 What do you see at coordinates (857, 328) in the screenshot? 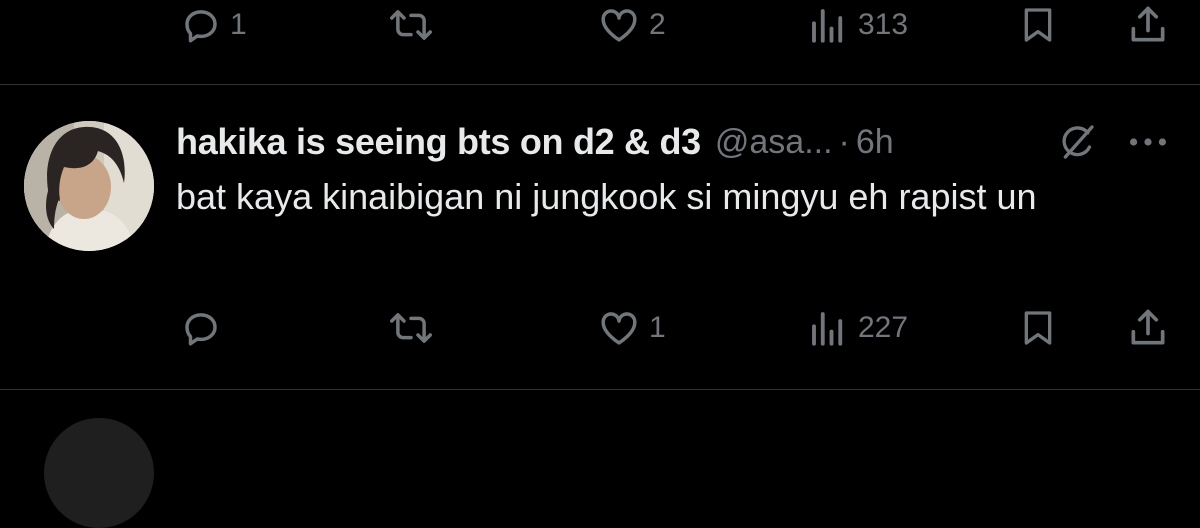
I see `views-button: 227` at bounding box center [857, 328].